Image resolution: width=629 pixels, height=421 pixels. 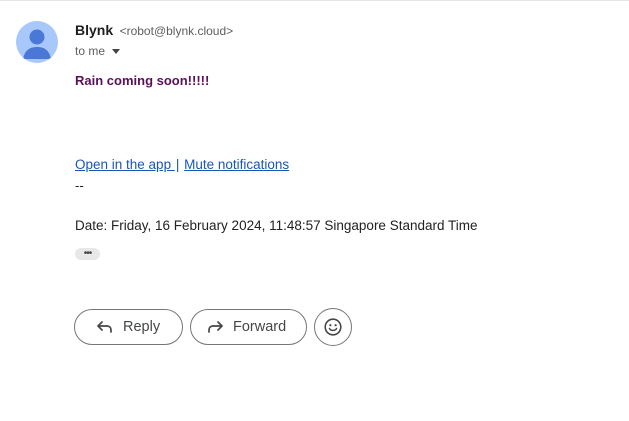 I want to click on forward-button: Forward, so click(x=248, y=327).